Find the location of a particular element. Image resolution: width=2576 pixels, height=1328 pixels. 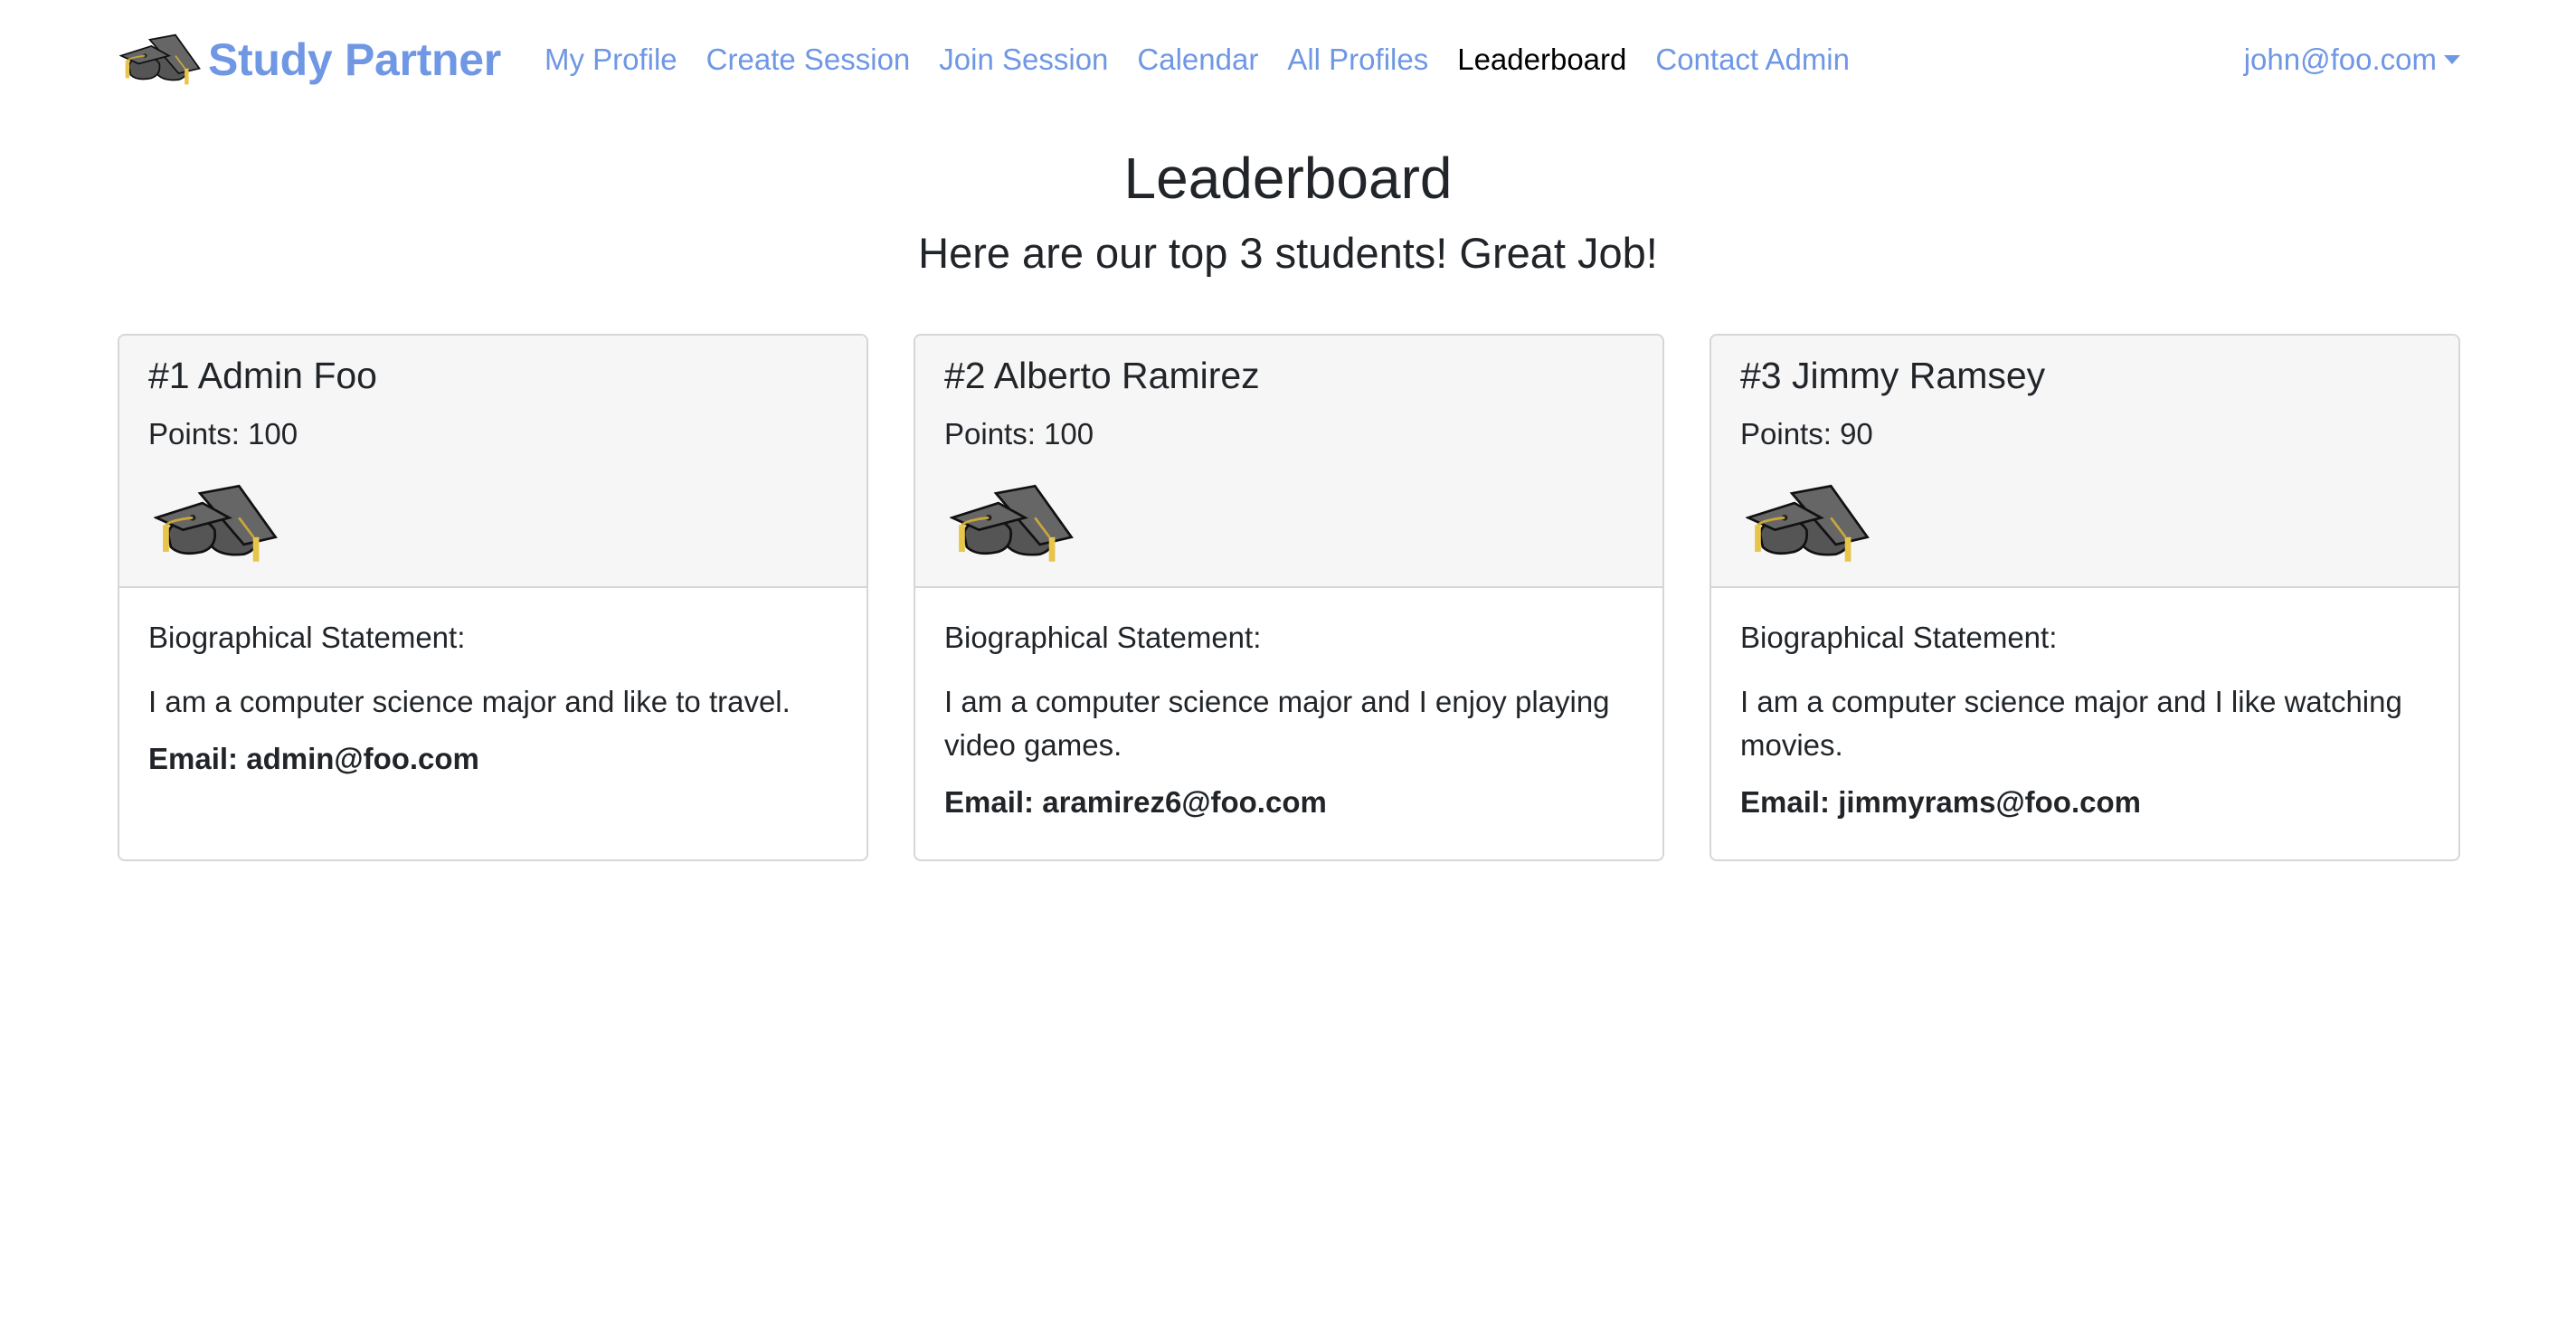

nav-calendar: Calendar is located at coordinates (1197, 60).